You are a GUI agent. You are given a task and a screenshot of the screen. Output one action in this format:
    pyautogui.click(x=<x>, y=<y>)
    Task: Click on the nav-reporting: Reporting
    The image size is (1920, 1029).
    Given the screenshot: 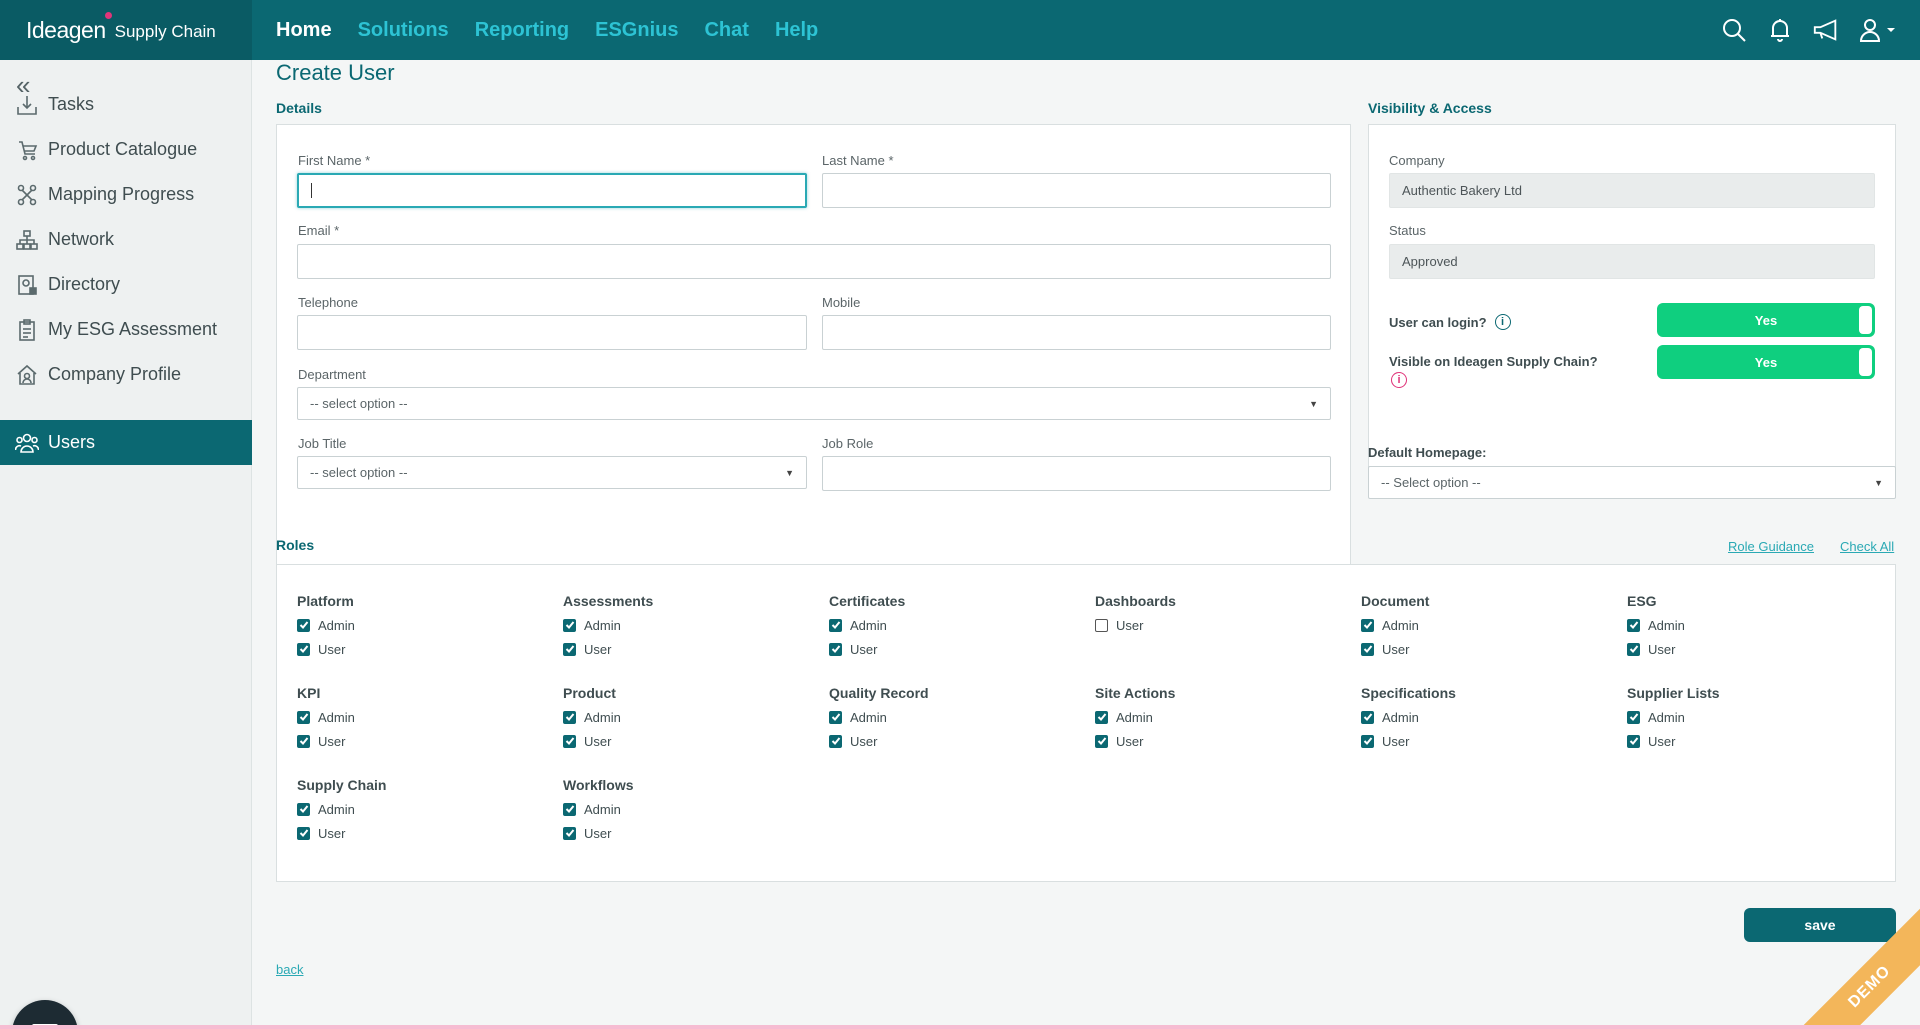 What is the action you would take?
    pyautogui.click(x=522, y=30)
    